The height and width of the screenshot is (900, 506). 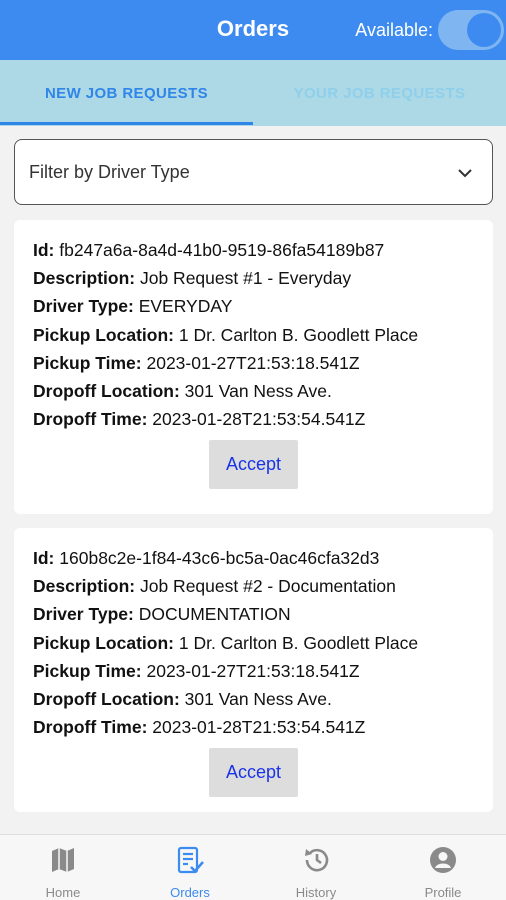 I want to click on orders-check-icon, so click(x=190, y=860).